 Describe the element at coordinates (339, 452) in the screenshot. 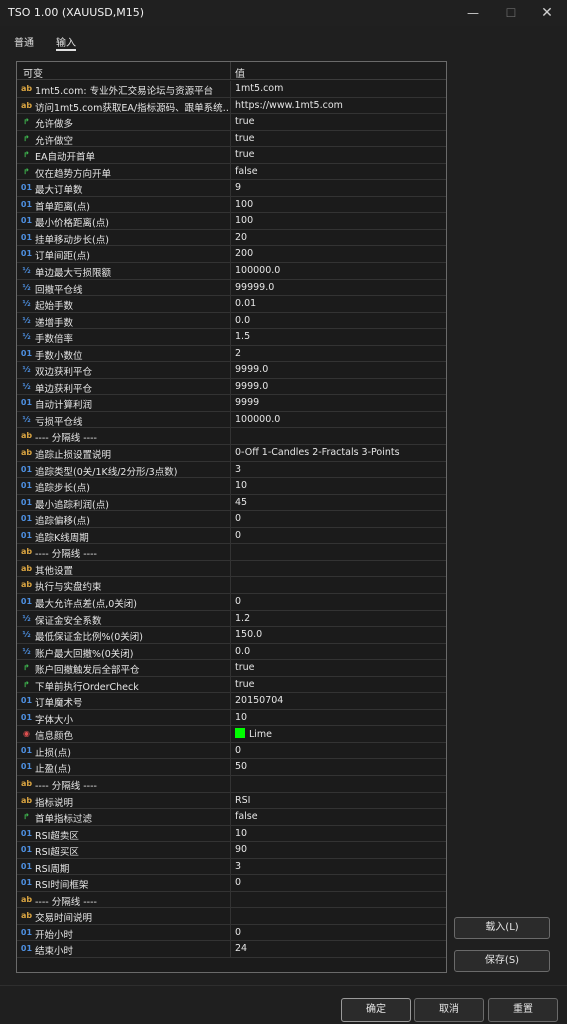

I see `parameter-value: 0-Off 1-Candles 2-Fractals 3-Points` at that location.